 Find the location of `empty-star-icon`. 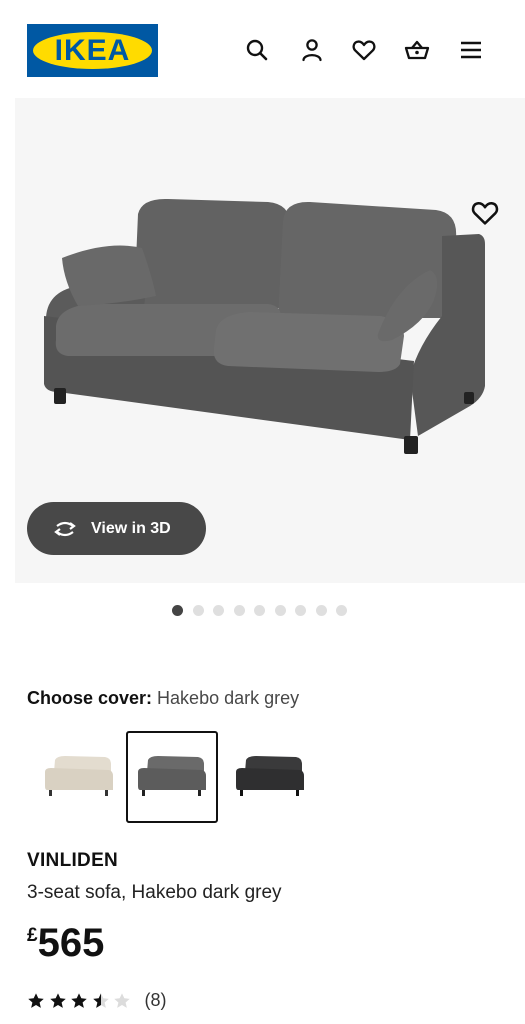

empty-star-icon is located at coordinates (122, 1001).